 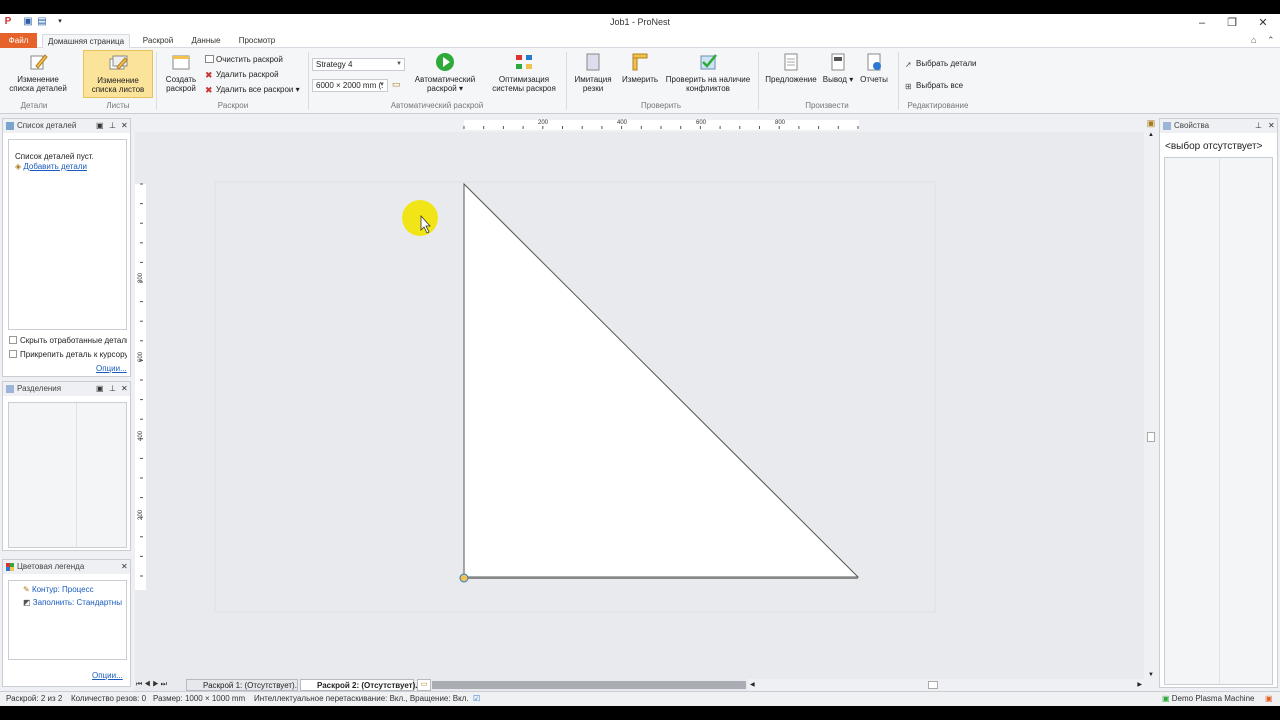 I want to click on sheet-size-select: 6000 × 2000 mm (. ▼, so click(x=350, y=85).